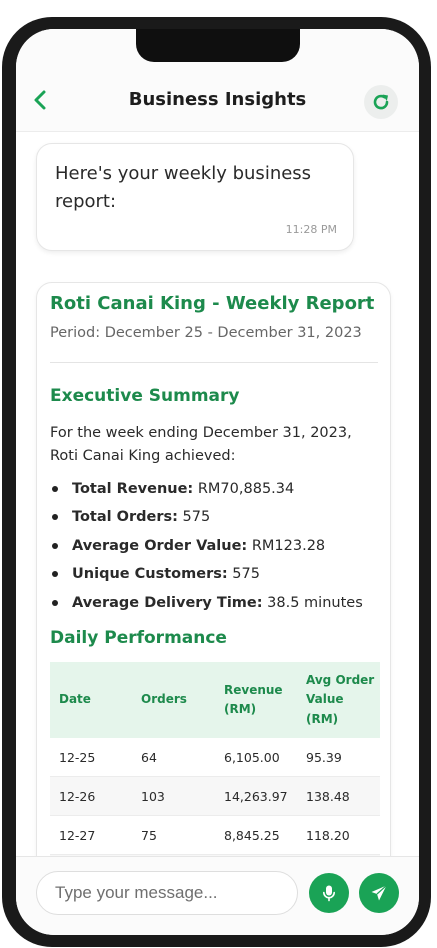 Image resolution: width=437 pixels, height=948 pixels. I want to click on list-item: Average Order Value: RM123.28, so click(215, 550).